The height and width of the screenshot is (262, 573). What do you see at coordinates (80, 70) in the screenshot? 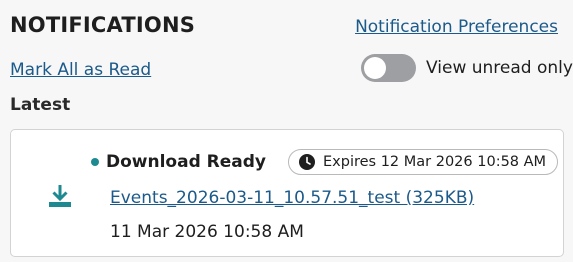
I see `mark-all-read-link: Mark All as Read` at bounding box center [80, 70].